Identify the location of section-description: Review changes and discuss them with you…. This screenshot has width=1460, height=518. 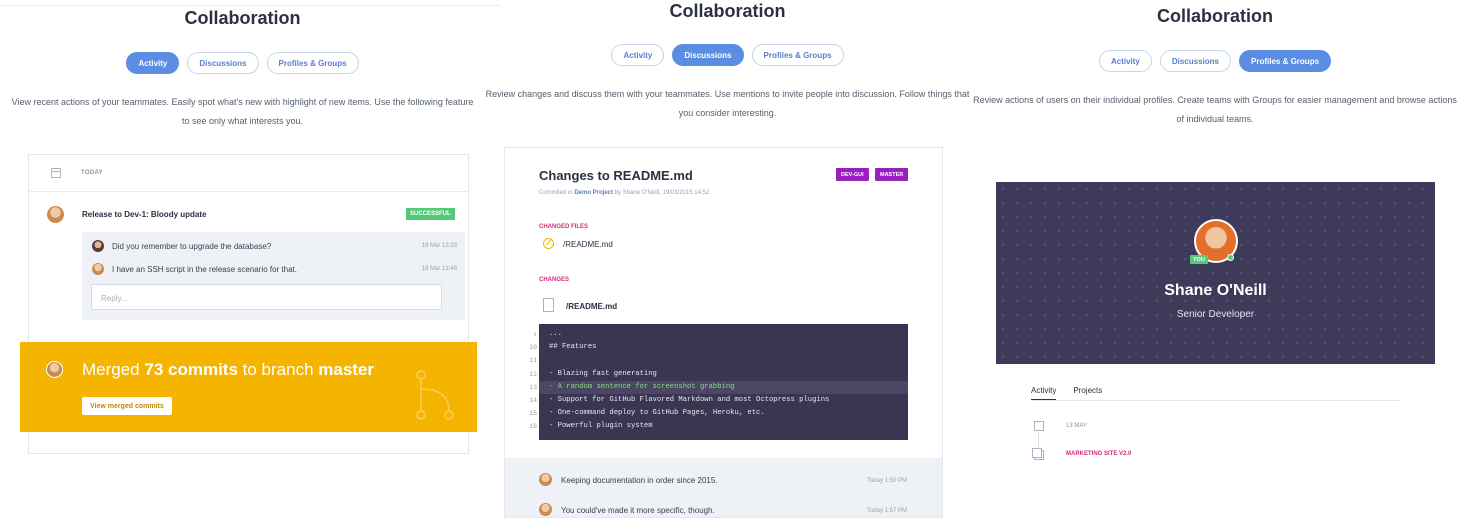
(727, 103).